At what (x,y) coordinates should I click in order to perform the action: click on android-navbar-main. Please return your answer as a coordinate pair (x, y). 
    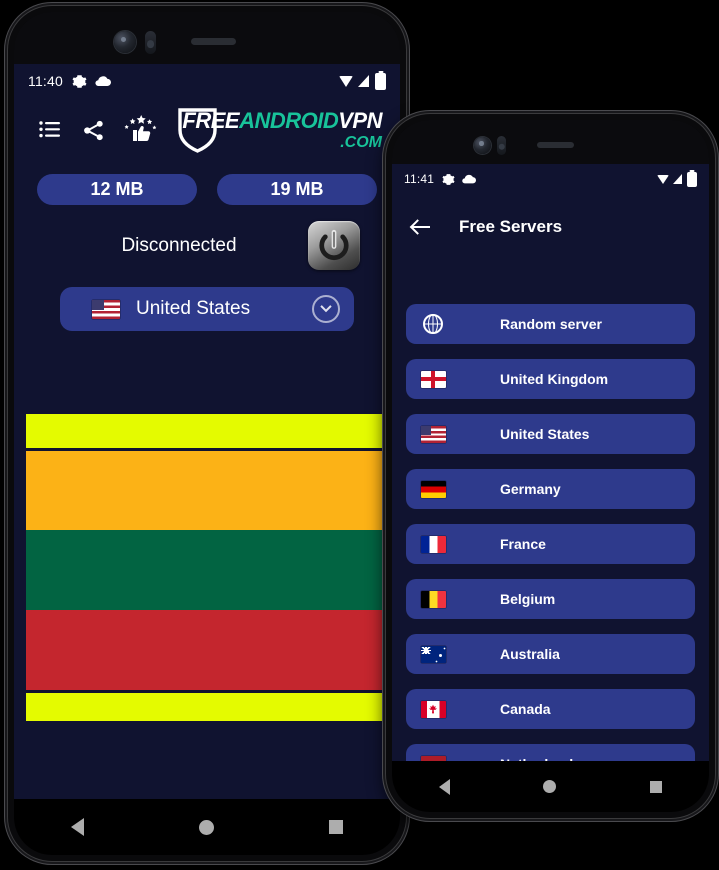
    Looking at the image, I should click on (207, 827).